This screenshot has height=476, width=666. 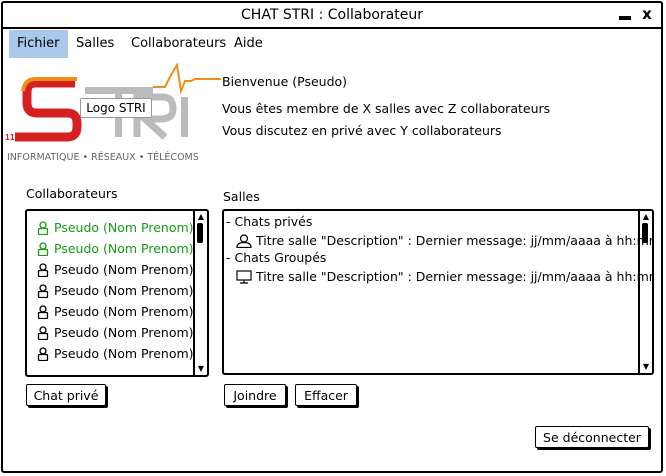 I want to click on menu-bar: Fichier Salles Collaborateurs Aide, so click(x=332, y=43).